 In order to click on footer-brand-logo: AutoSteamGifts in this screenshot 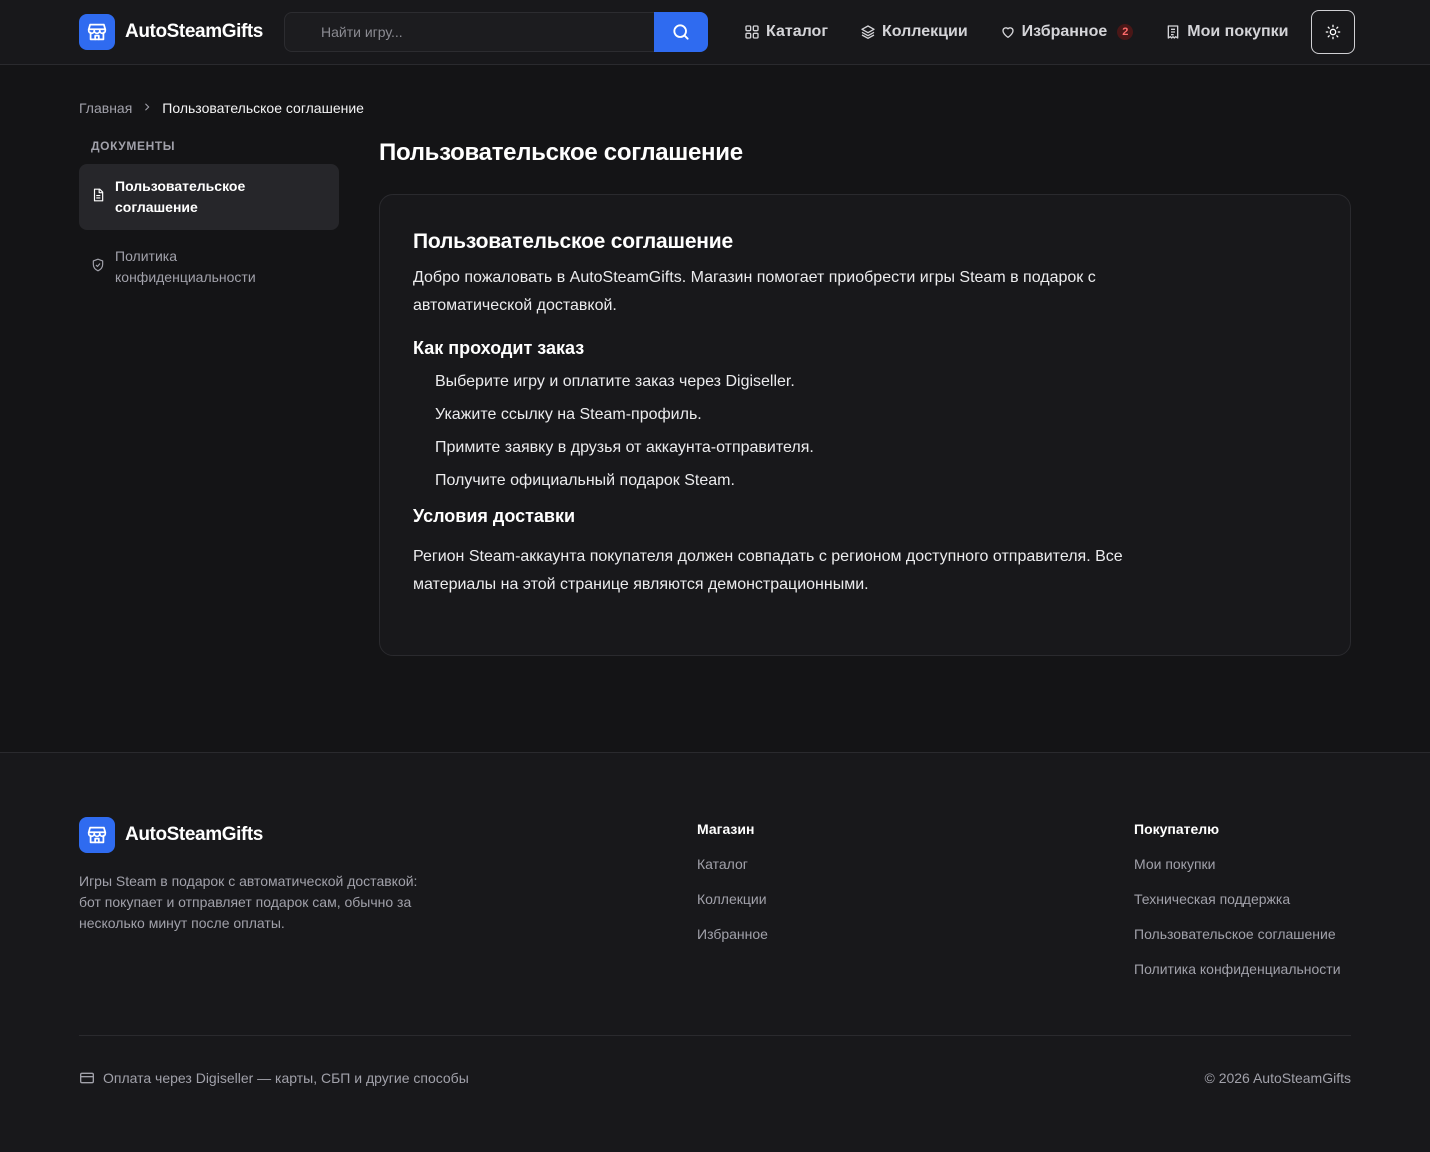, I will do `click(171, 835)`.